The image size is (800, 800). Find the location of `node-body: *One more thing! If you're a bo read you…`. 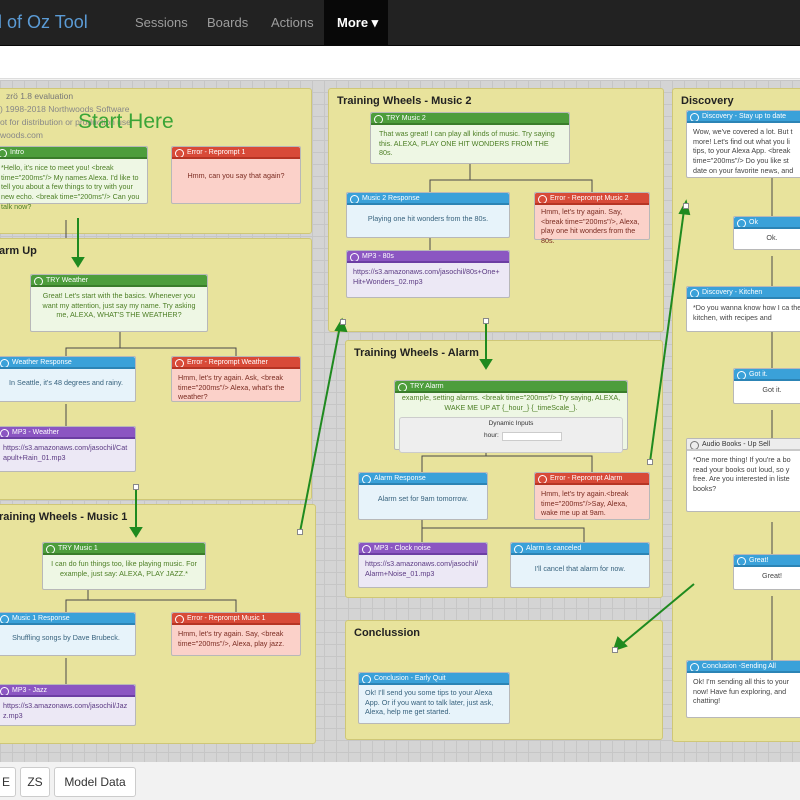

node-body: *One more thing! If you're a bo read you… is located at coordinates (742, 474).